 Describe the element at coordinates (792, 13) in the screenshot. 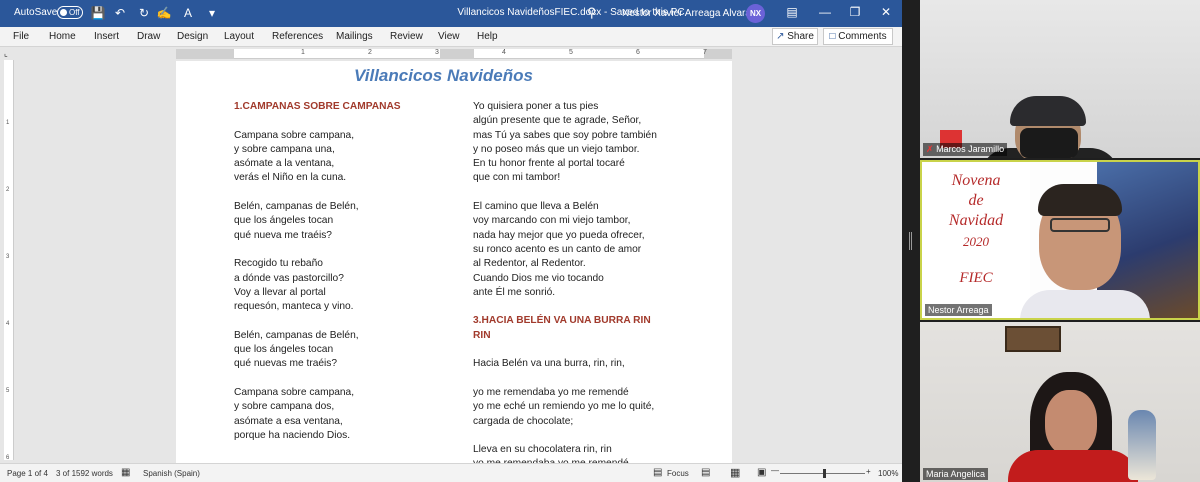

I see `ribbon-display-icon: ▤` at that location.